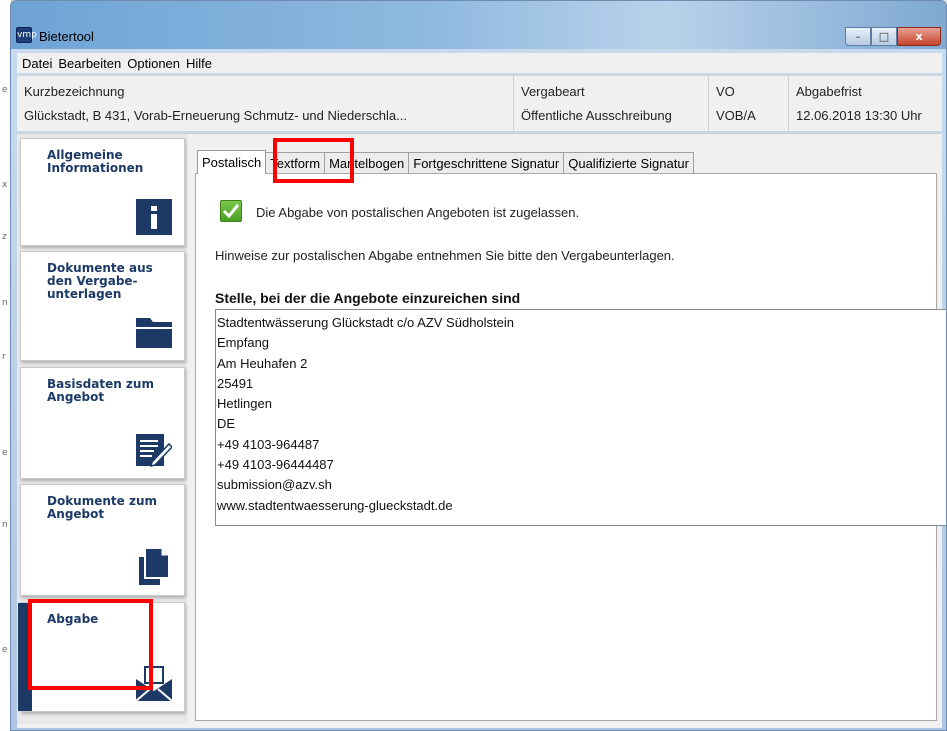 The image size is (947, 731). What do you see at coordinates (736, 115) in the screenshot?
I see `vo-value: VOB/A` at bounding box center [736, 115].